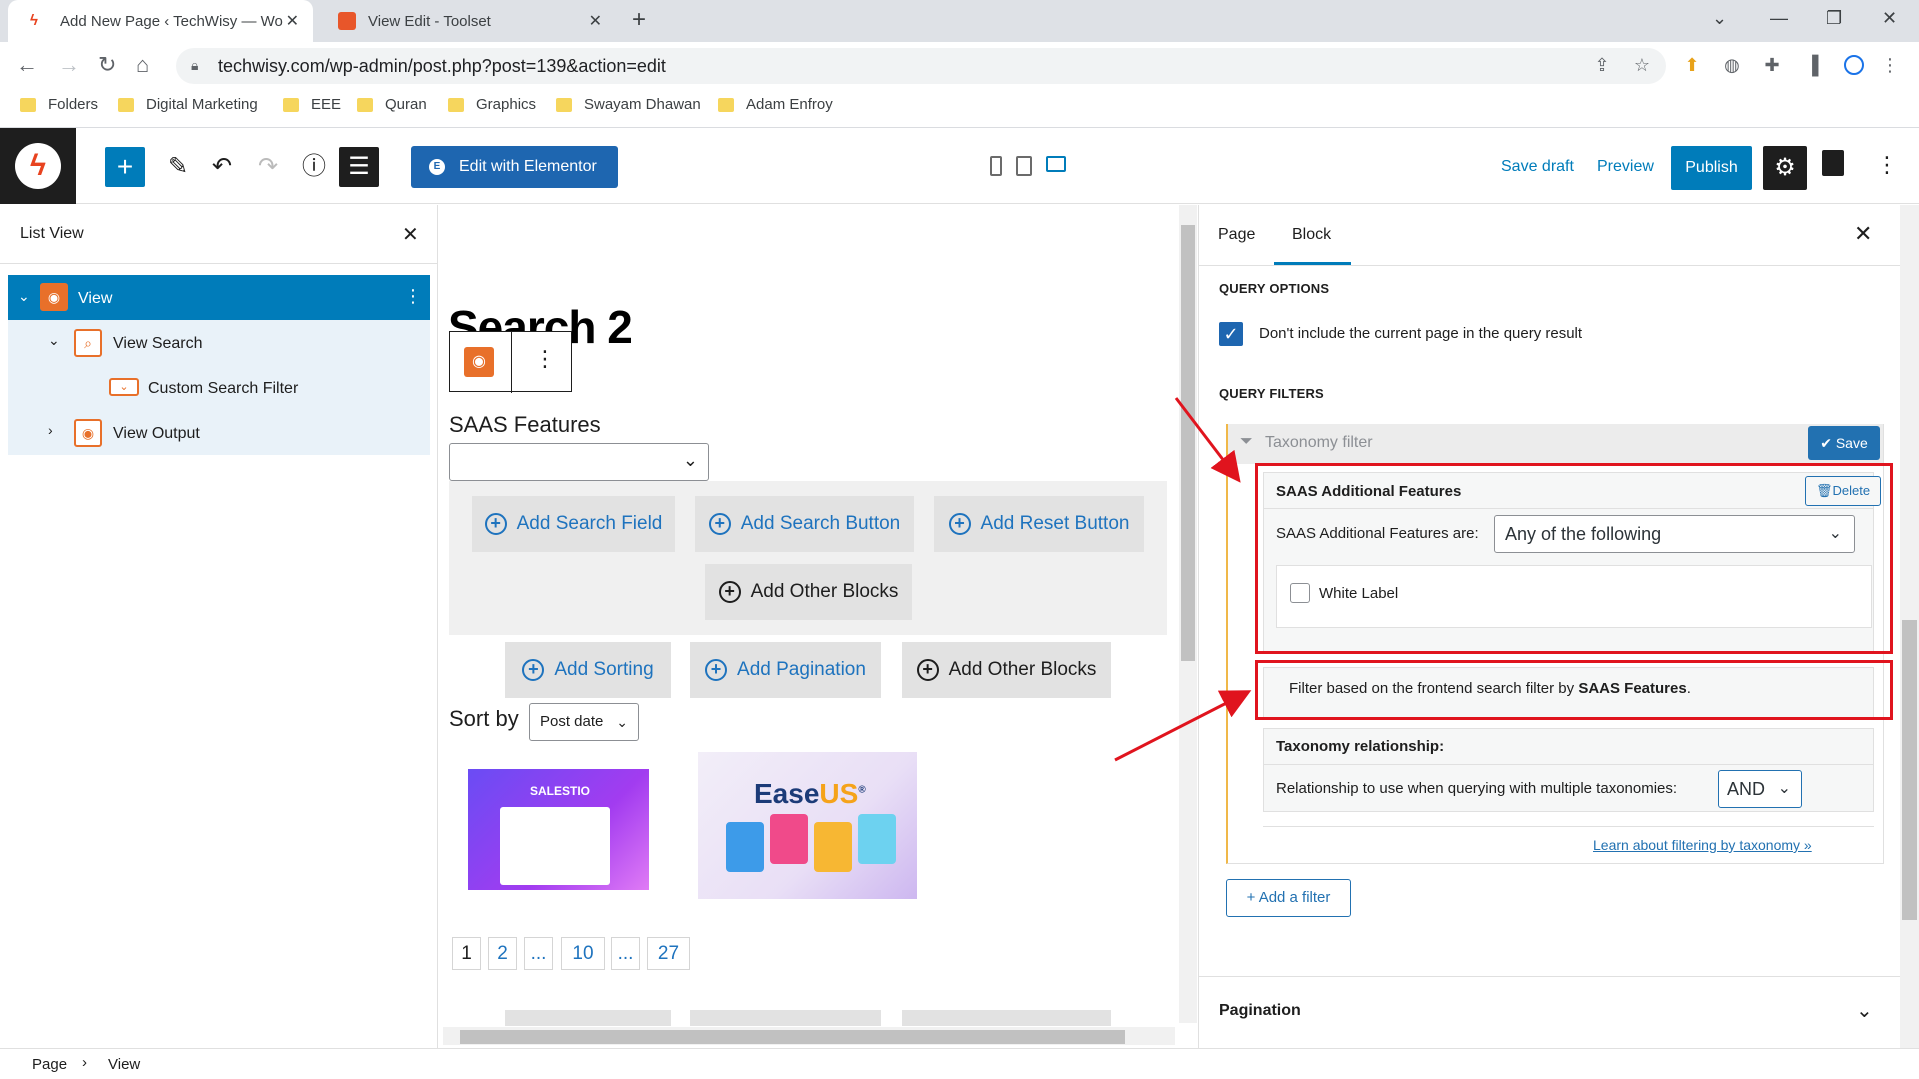  Describe the element at coordinates (125, 167) in the screenshot. I see `add-block-button: +` at that location.